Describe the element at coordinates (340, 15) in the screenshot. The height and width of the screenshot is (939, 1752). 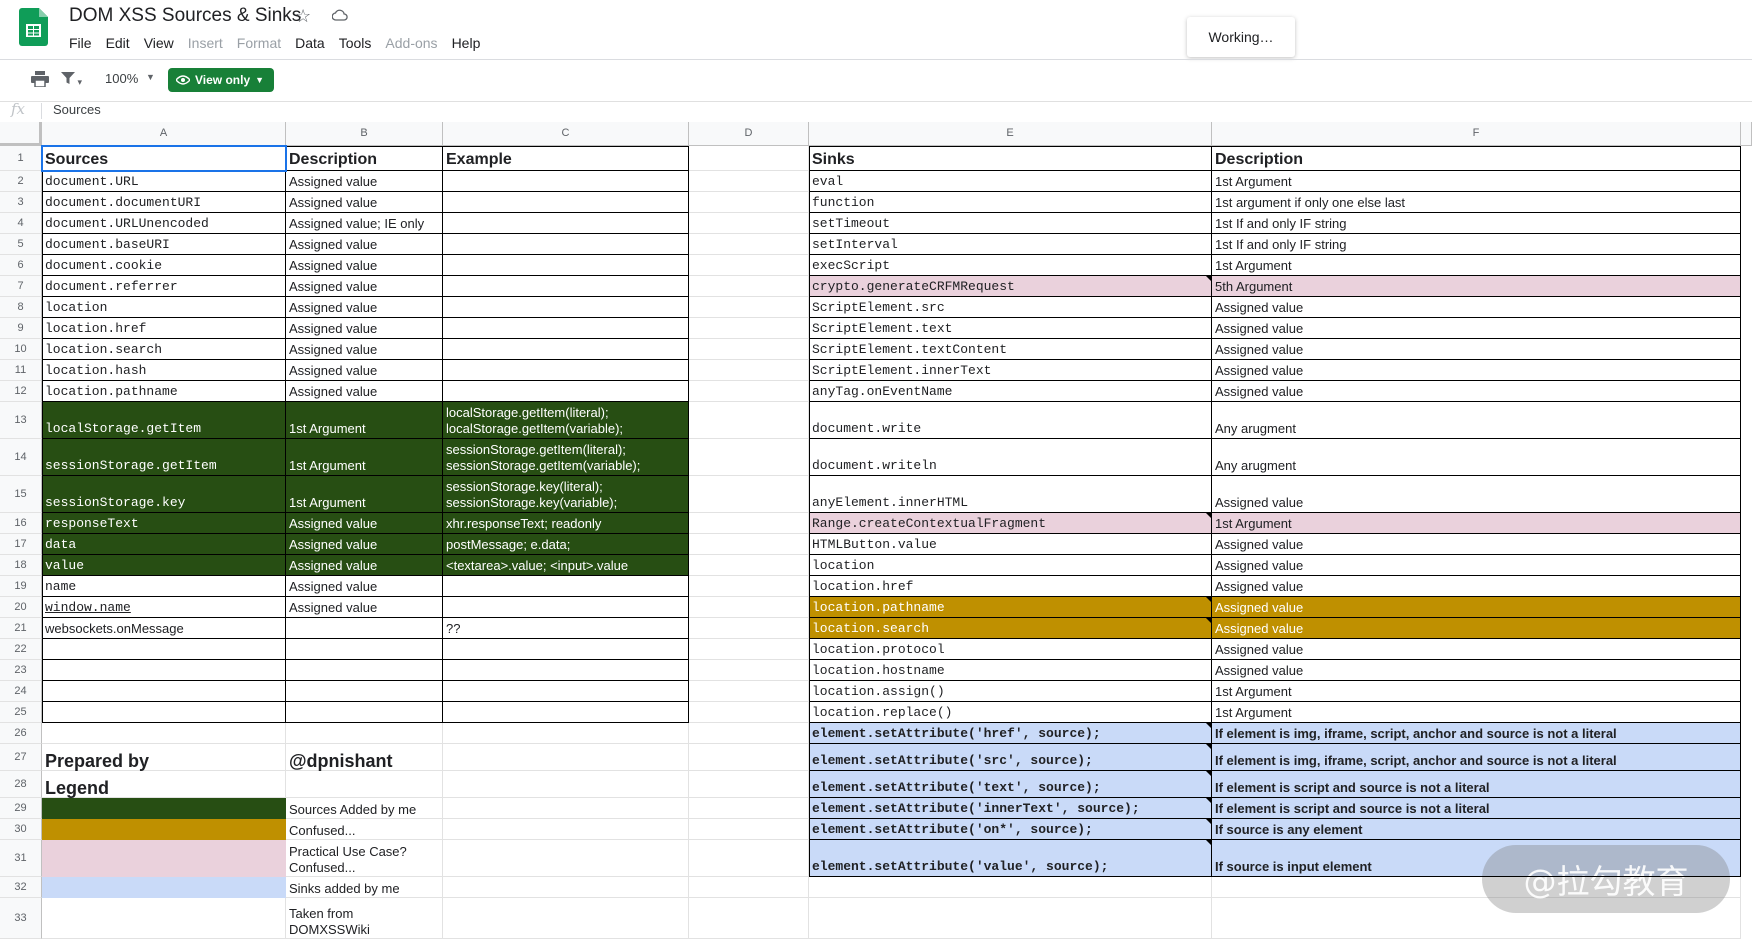
I see `cloud-status-icon` at that location.